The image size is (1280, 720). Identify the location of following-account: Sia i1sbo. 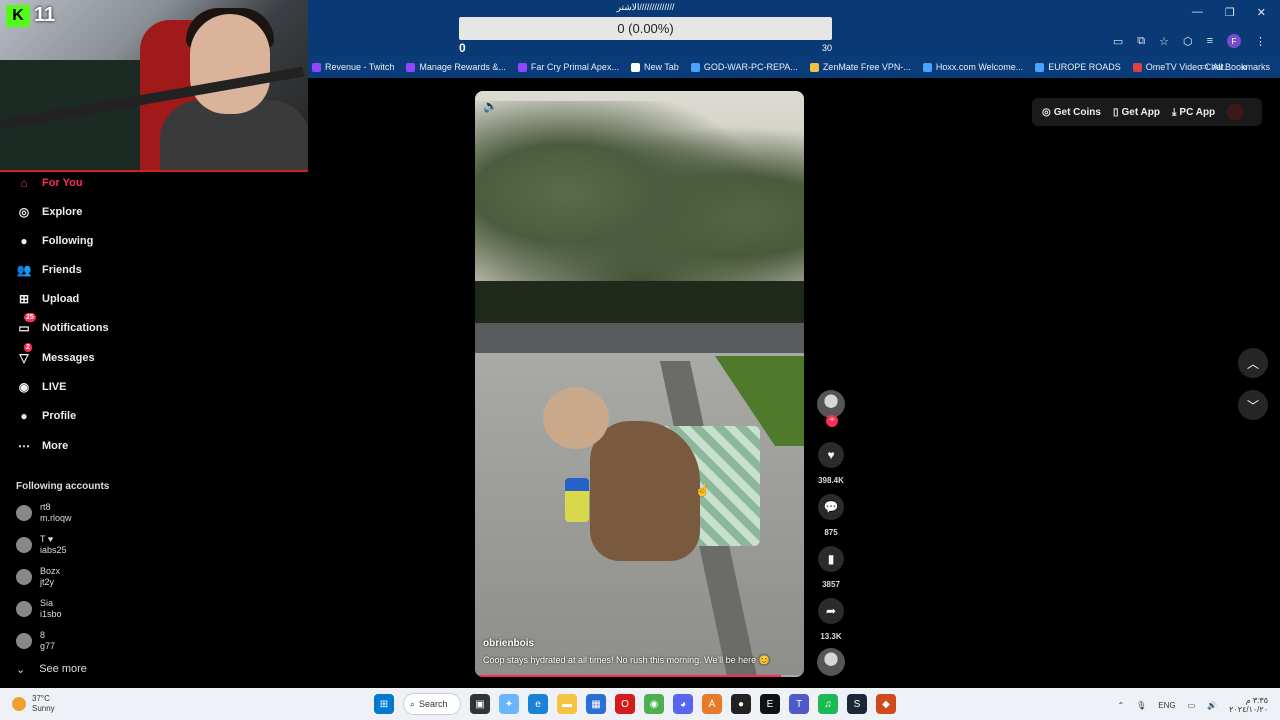
(39, 609).